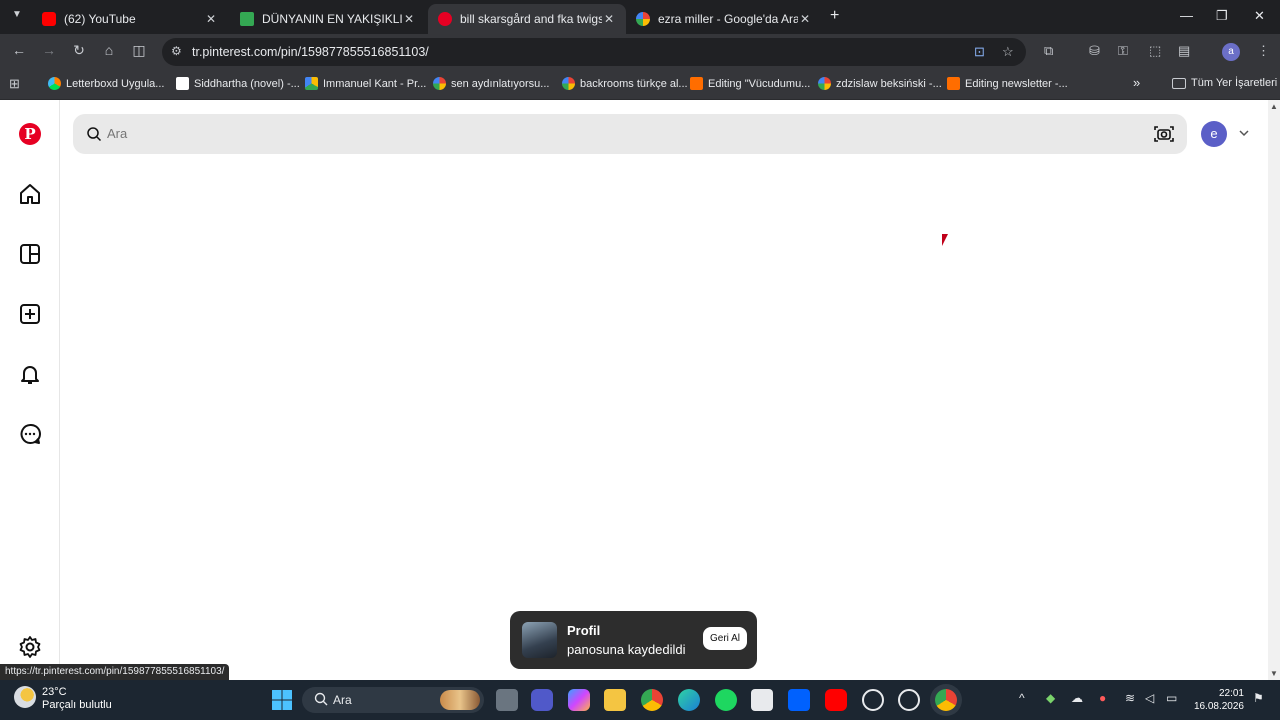  Describe the element at coordinates (30, 194) in the screenshot. I see `home-icon` at that location.